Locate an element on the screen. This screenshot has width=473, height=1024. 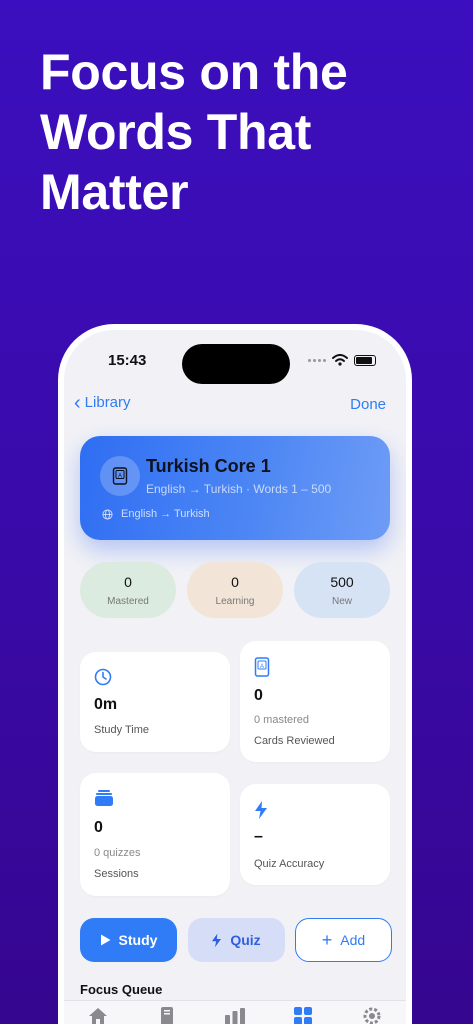
study-time-card: 0m Study Time is located at coordinates (155, 702).